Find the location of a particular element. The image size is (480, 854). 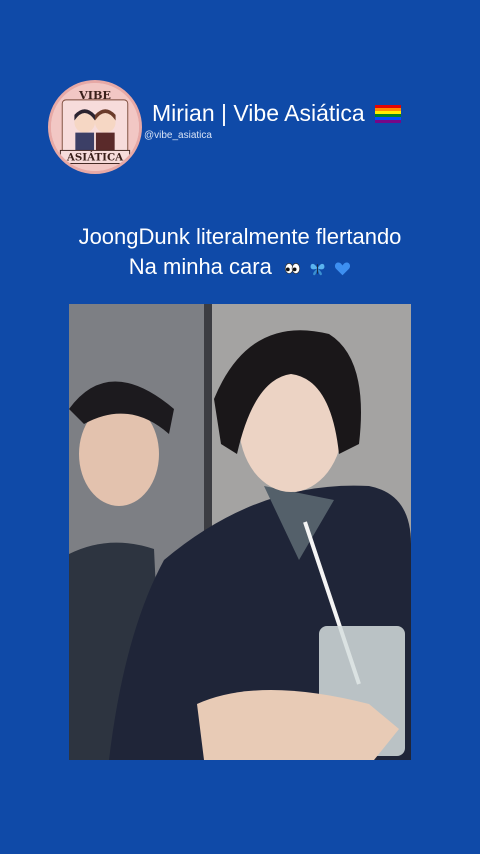

caption-line-2-text: Na minha cara is located at coordinates (200, 266).